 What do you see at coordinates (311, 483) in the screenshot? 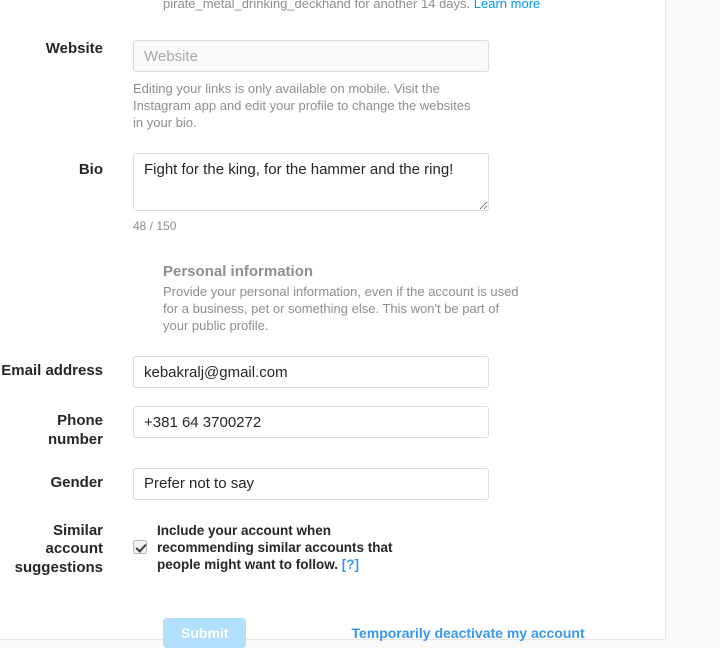
I see `gender-input` at bounding box center [311, 483].